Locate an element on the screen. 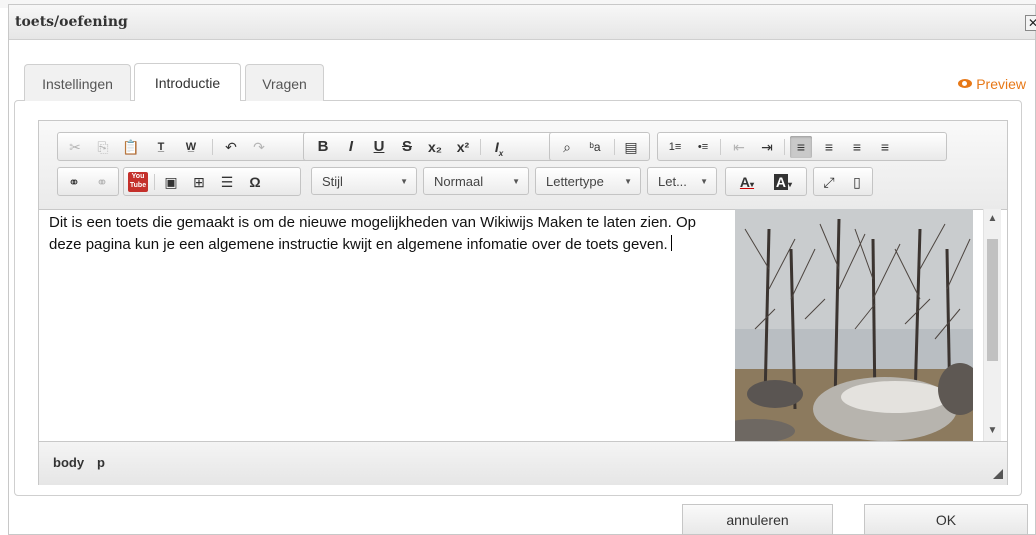  undo-icon: ↶ is located at coordinates (231, 147).